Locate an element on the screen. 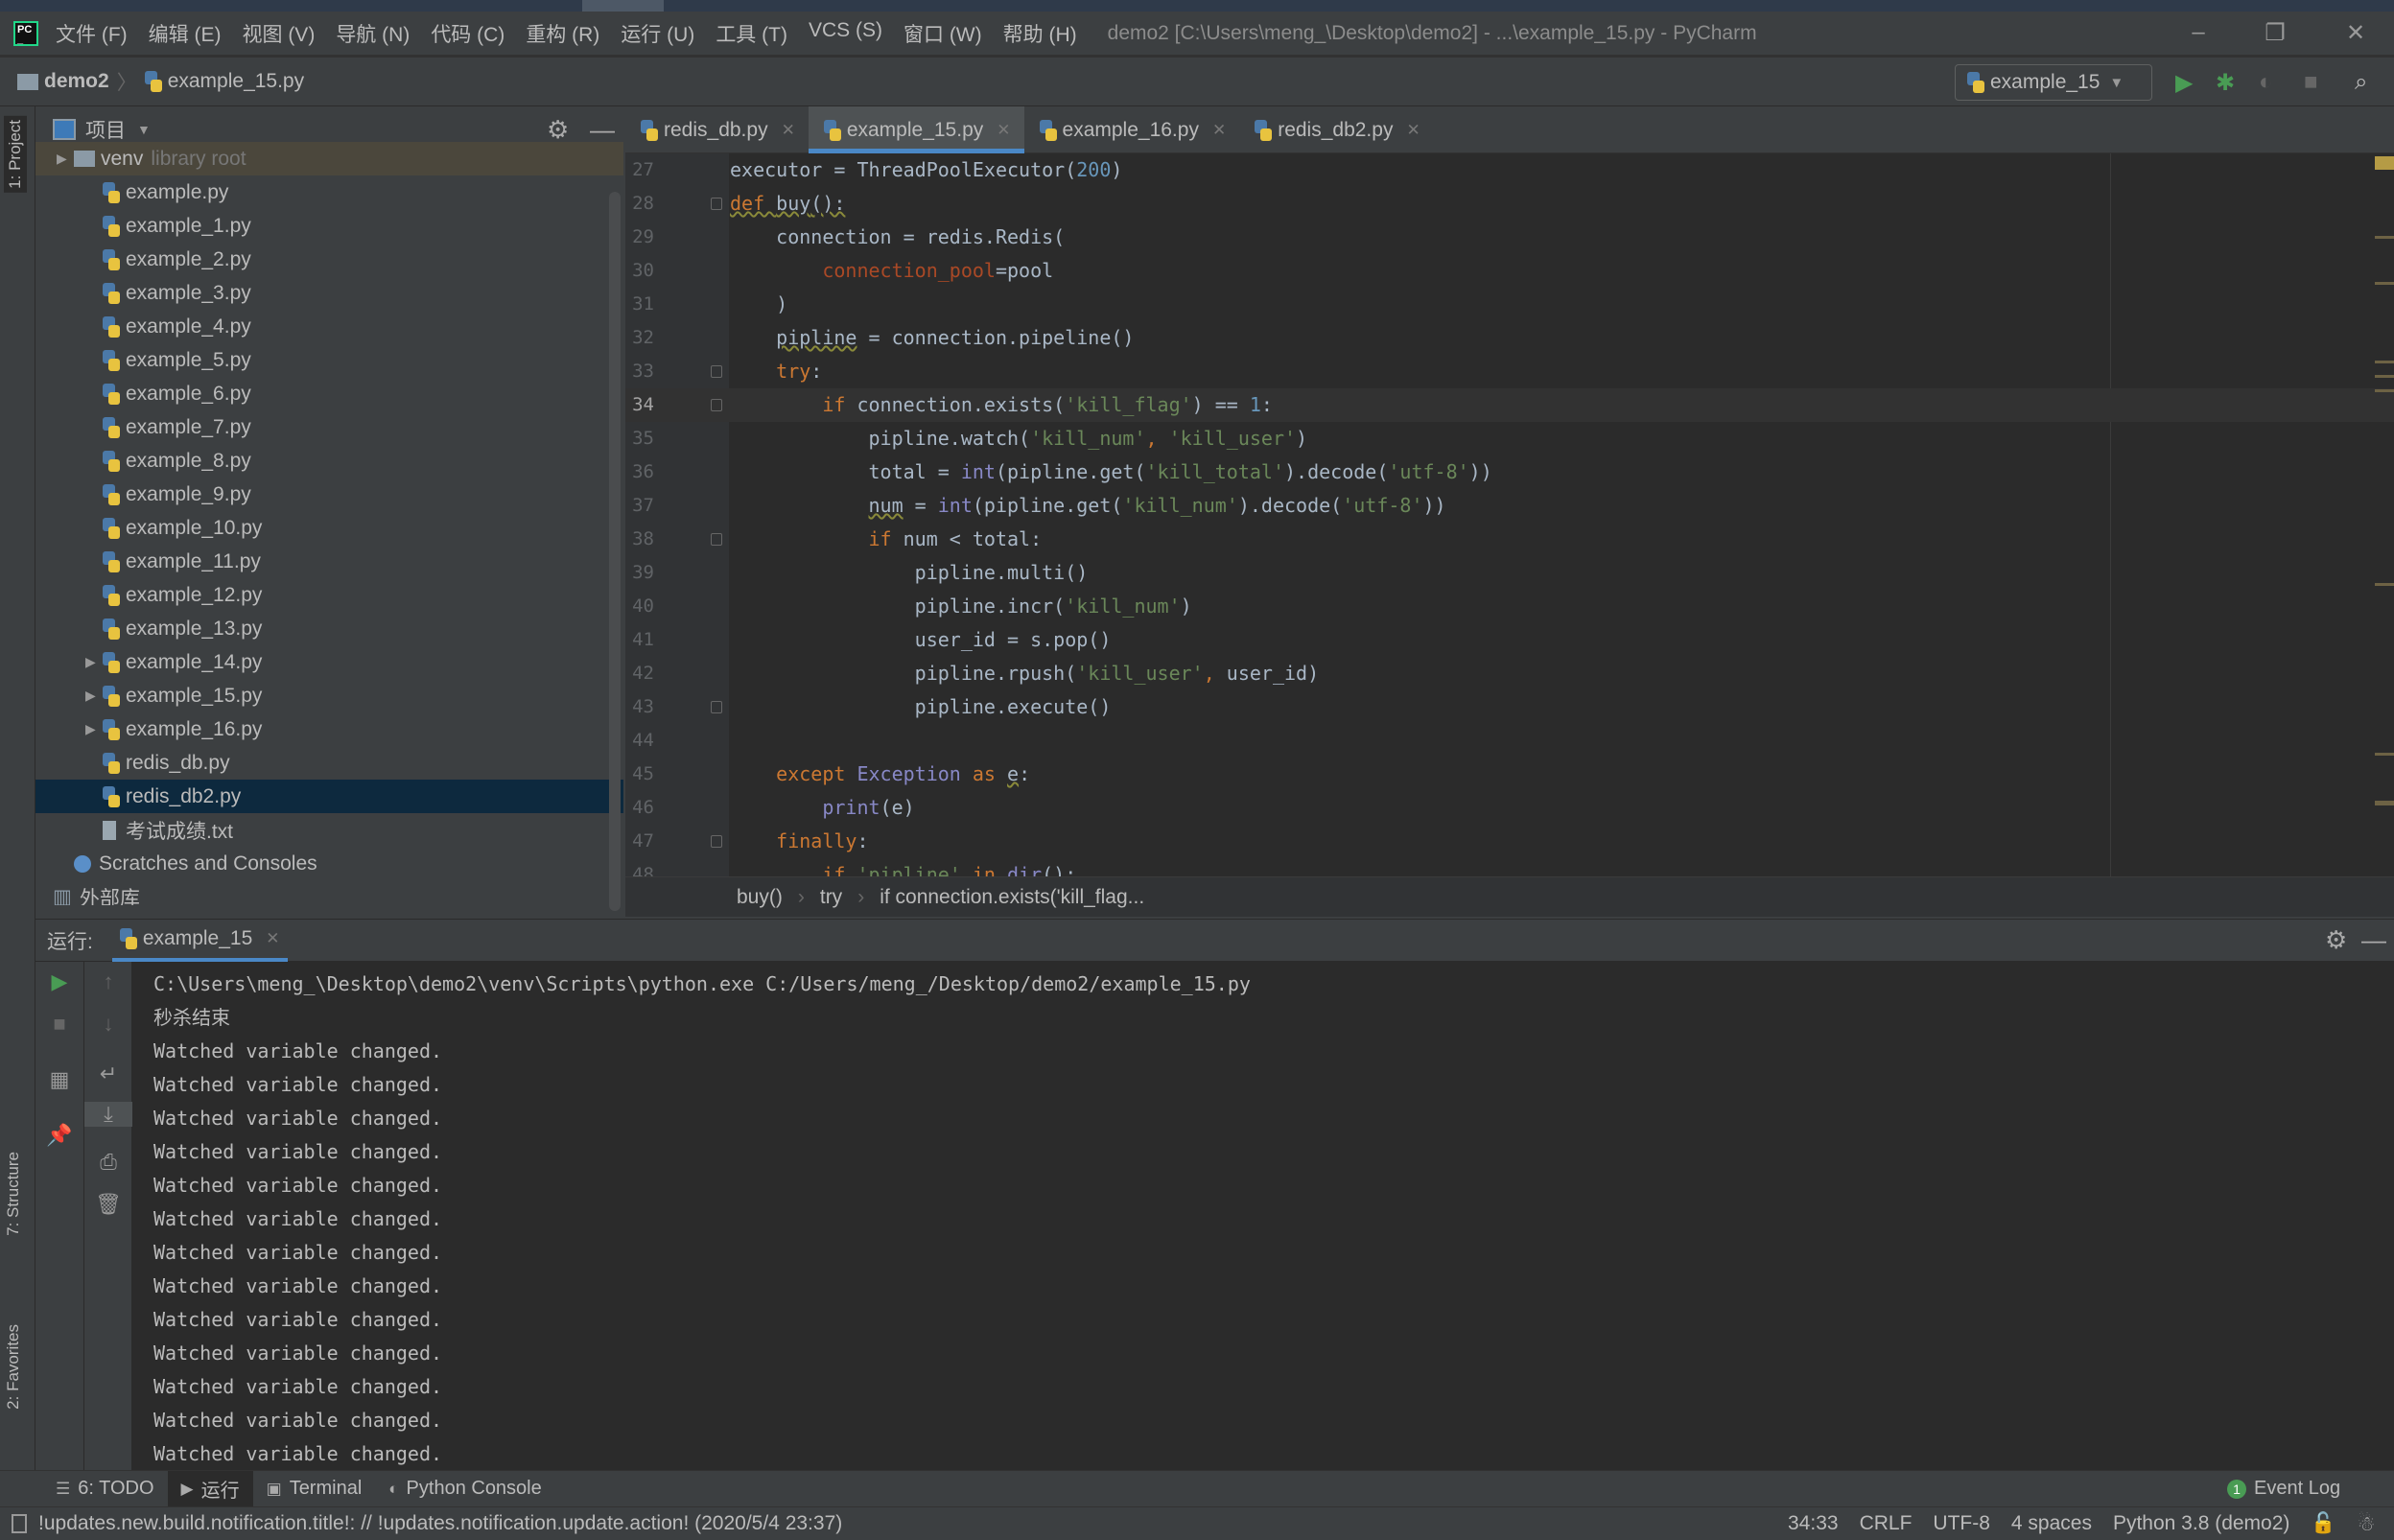 The image size is (2394, 1540). up-arrow-icon: ↑ is located at coordinates (108, 981).